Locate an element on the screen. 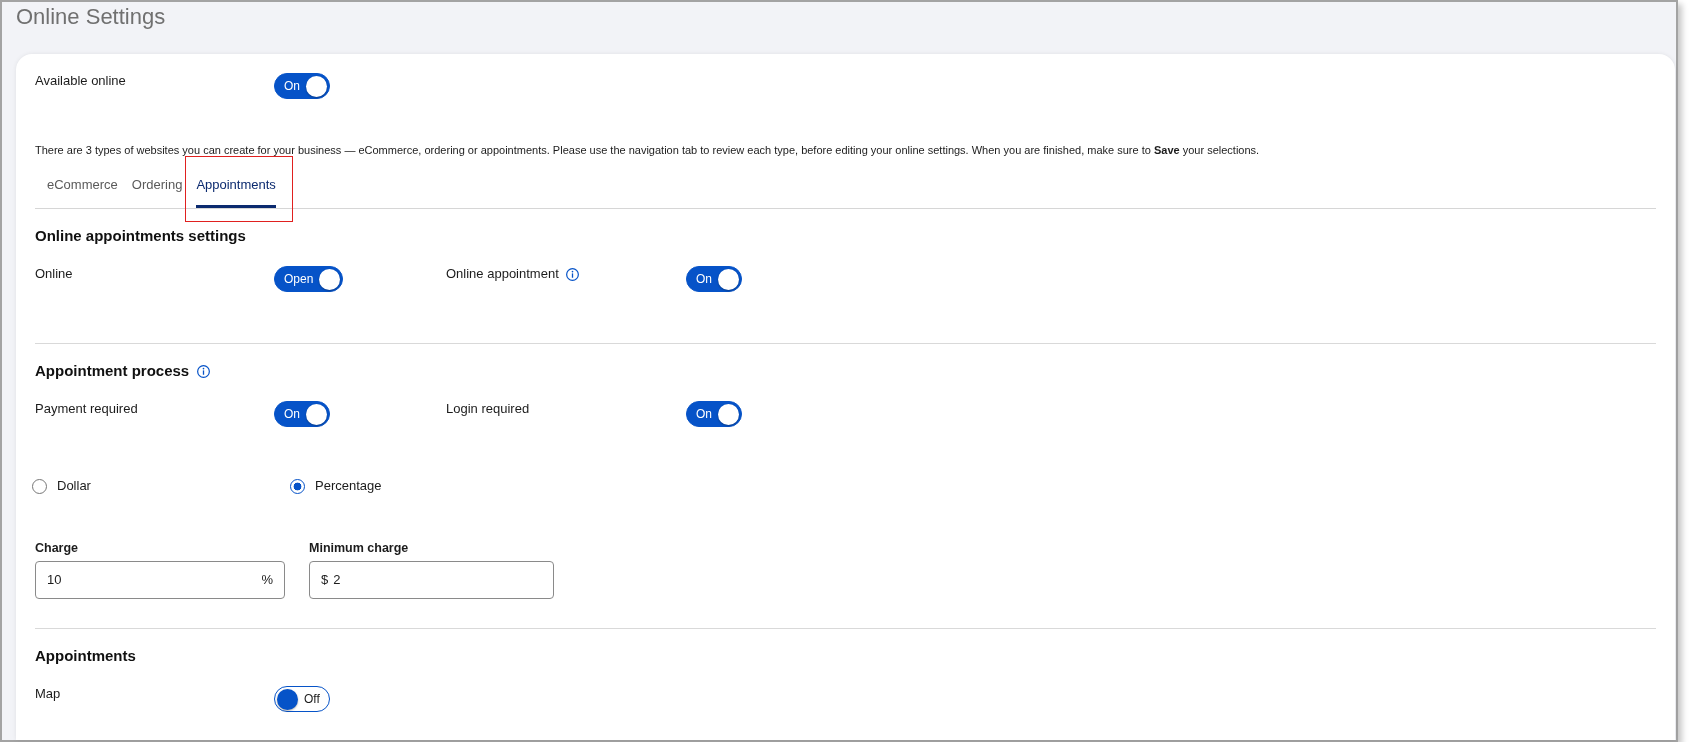 Image resolution: width=1690 pixels, height=753 pixels. section-heading: Appointment process is located at coordinates (112, 371).